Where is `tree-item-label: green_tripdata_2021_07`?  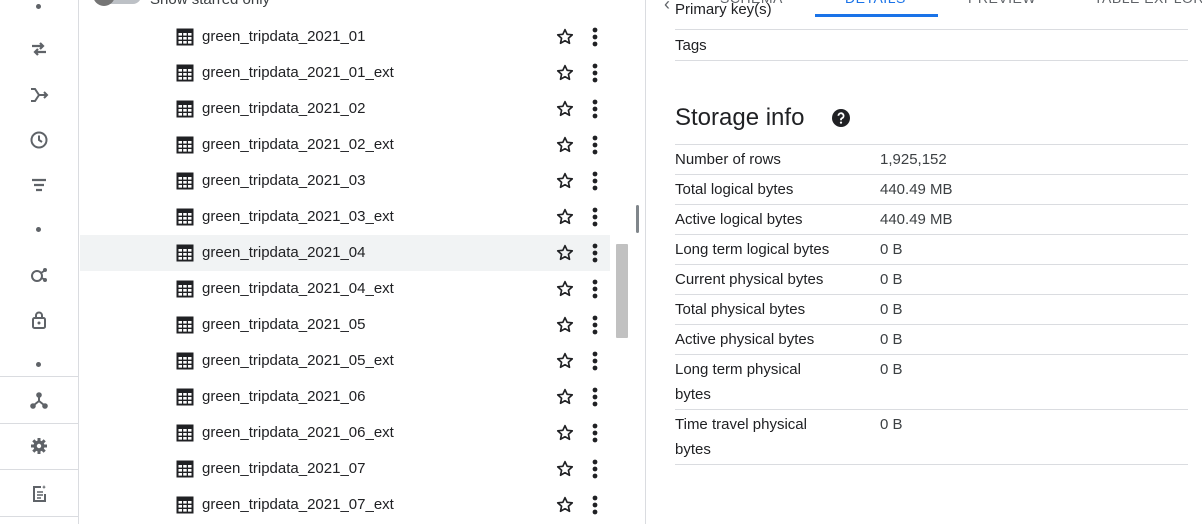
tree-item-label: green_tripdata_2021_07 is located at coordinates (284, 468).